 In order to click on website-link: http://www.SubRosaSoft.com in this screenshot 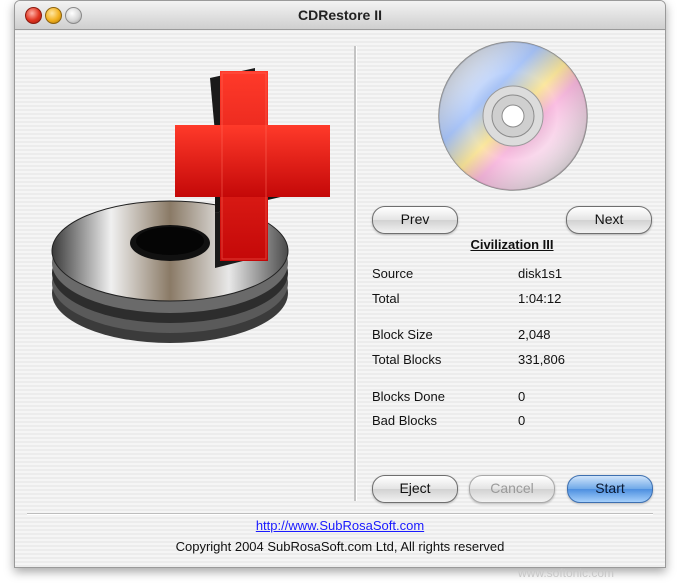, I will do `click(340, 525)`.